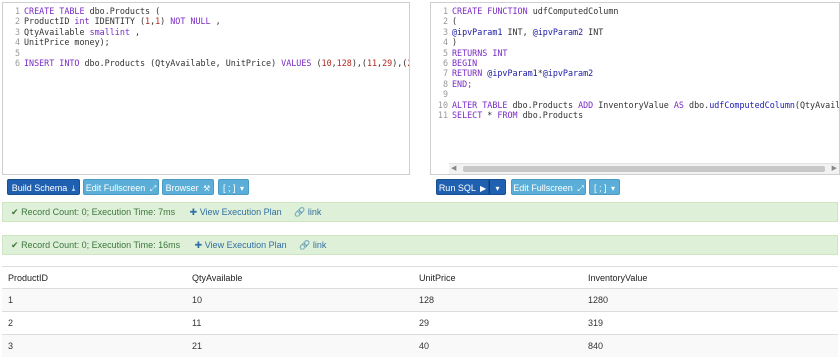 This screenshot has width=840, height=358. What do you see at coordinates (817, 104) in the screenshot?
I see `code-token: (QtyAvailable,UnitPri` at bounding box center [817, 104].